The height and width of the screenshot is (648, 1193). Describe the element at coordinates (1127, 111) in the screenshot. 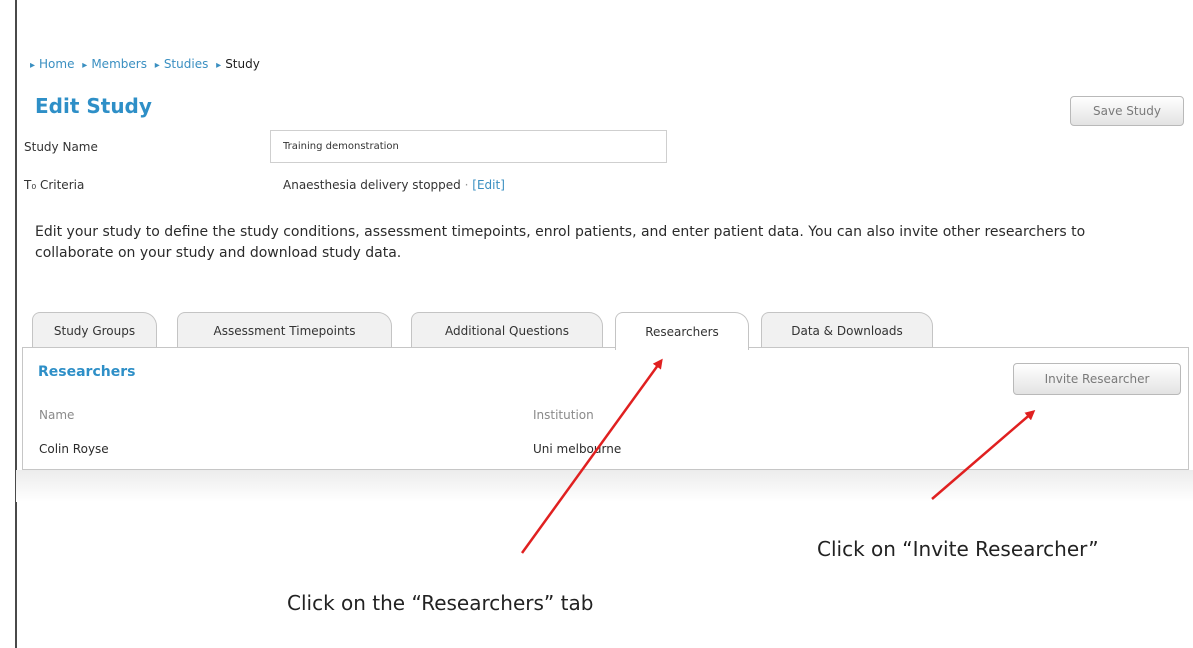

I see `save-study-button: Save Study` at that location.